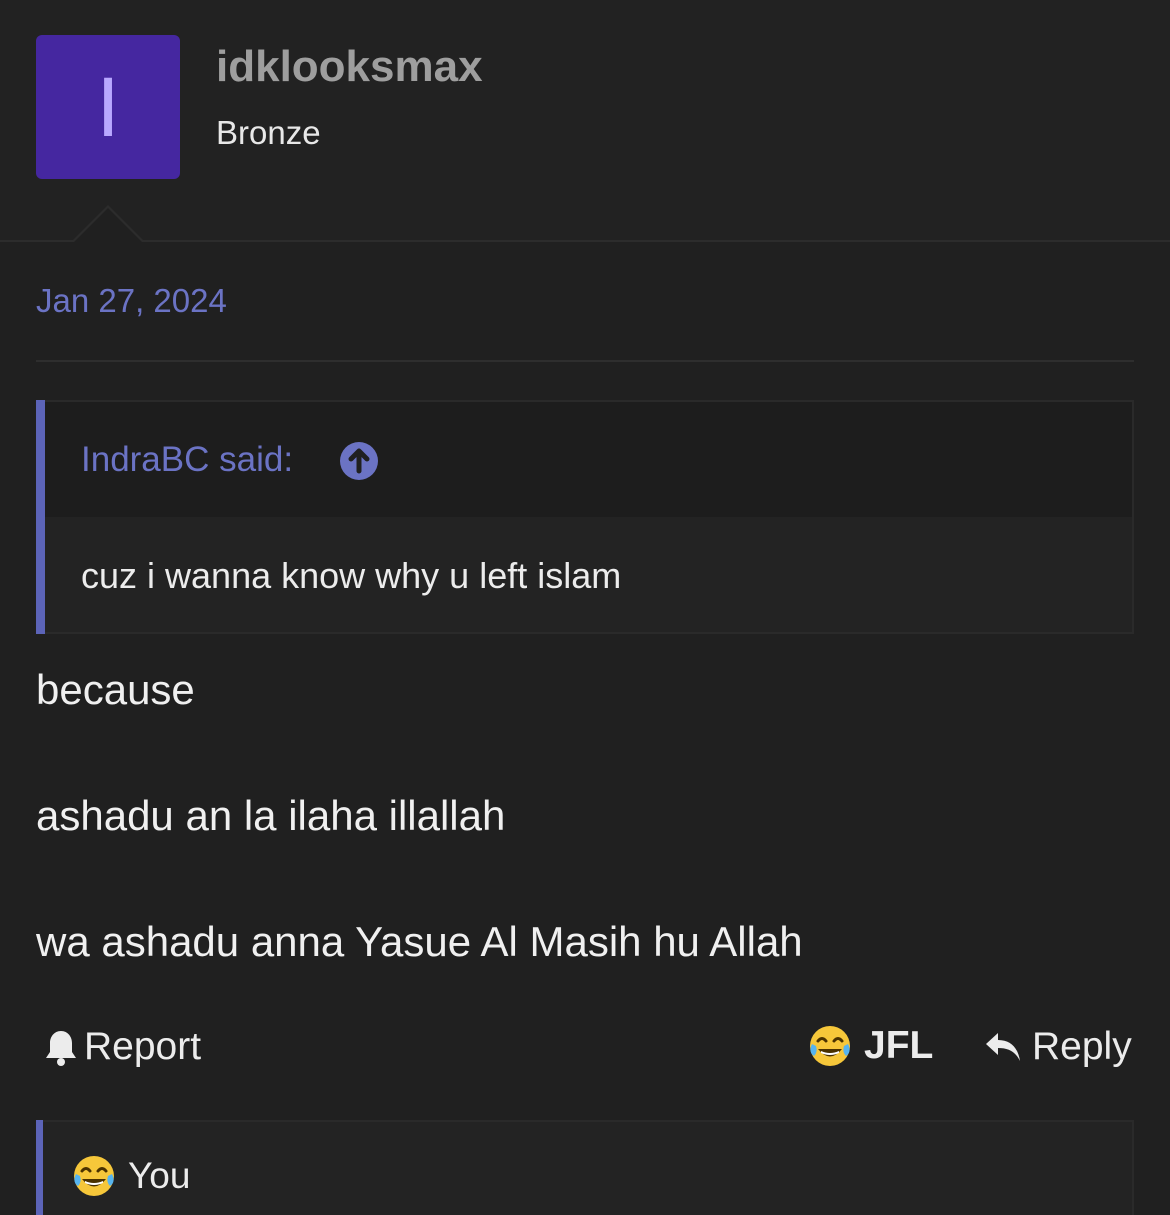 Image resolution: width=1170 pixels, height=1215 pixels. What do you see at coordinates (131, 301) in the screenshot?
I see `post-date-link: Jan 27, 2024` at bounding box center [131, 301].